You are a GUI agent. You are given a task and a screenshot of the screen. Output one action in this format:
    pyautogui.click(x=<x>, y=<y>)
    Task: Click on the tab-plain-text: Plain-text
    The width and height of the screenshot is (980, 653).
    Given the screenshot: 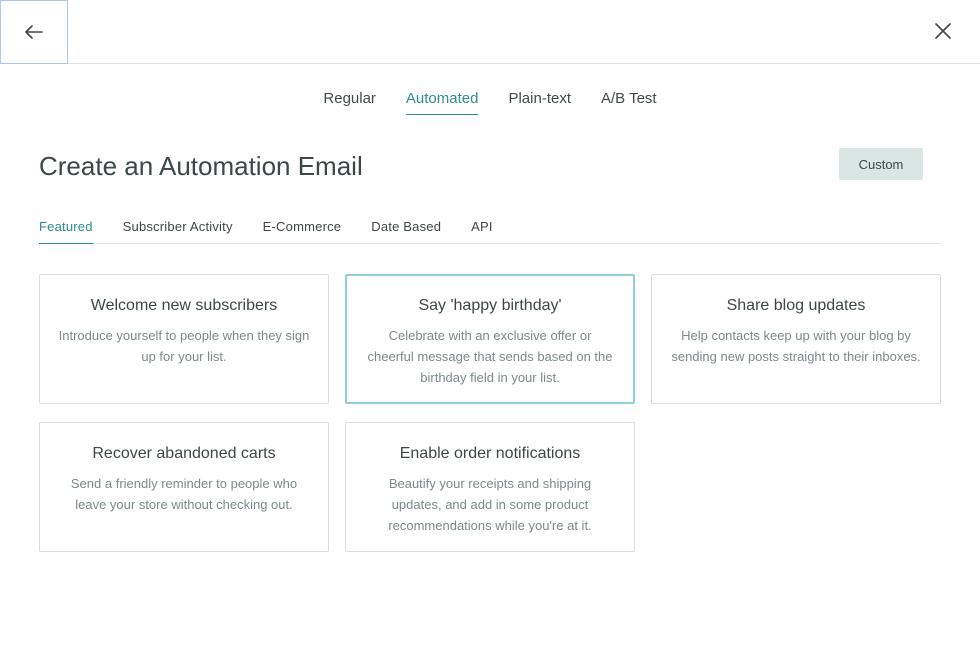 What is the action you would take?
    pyautogui.click(x=539, y=102)
    